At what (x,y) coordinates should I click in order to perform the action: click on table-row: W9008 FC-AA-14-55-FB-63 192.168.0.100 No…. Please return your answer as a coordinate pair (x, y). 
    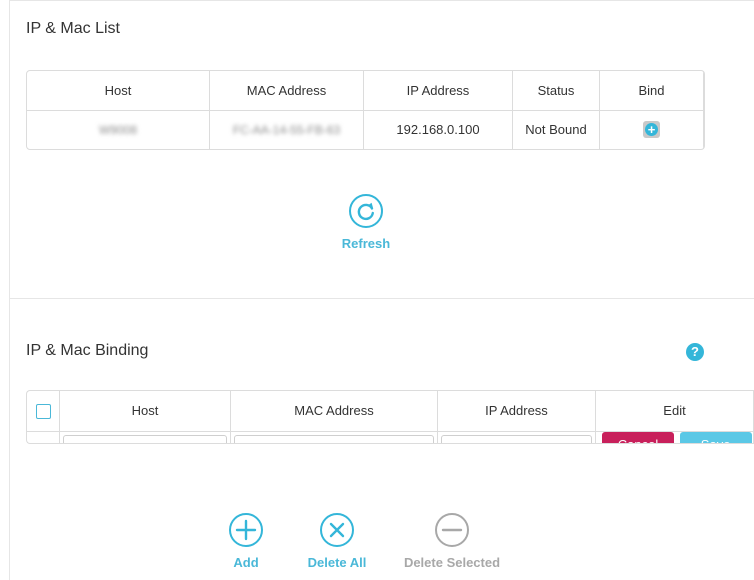
    Looking at the image, I should click on (365, 129).